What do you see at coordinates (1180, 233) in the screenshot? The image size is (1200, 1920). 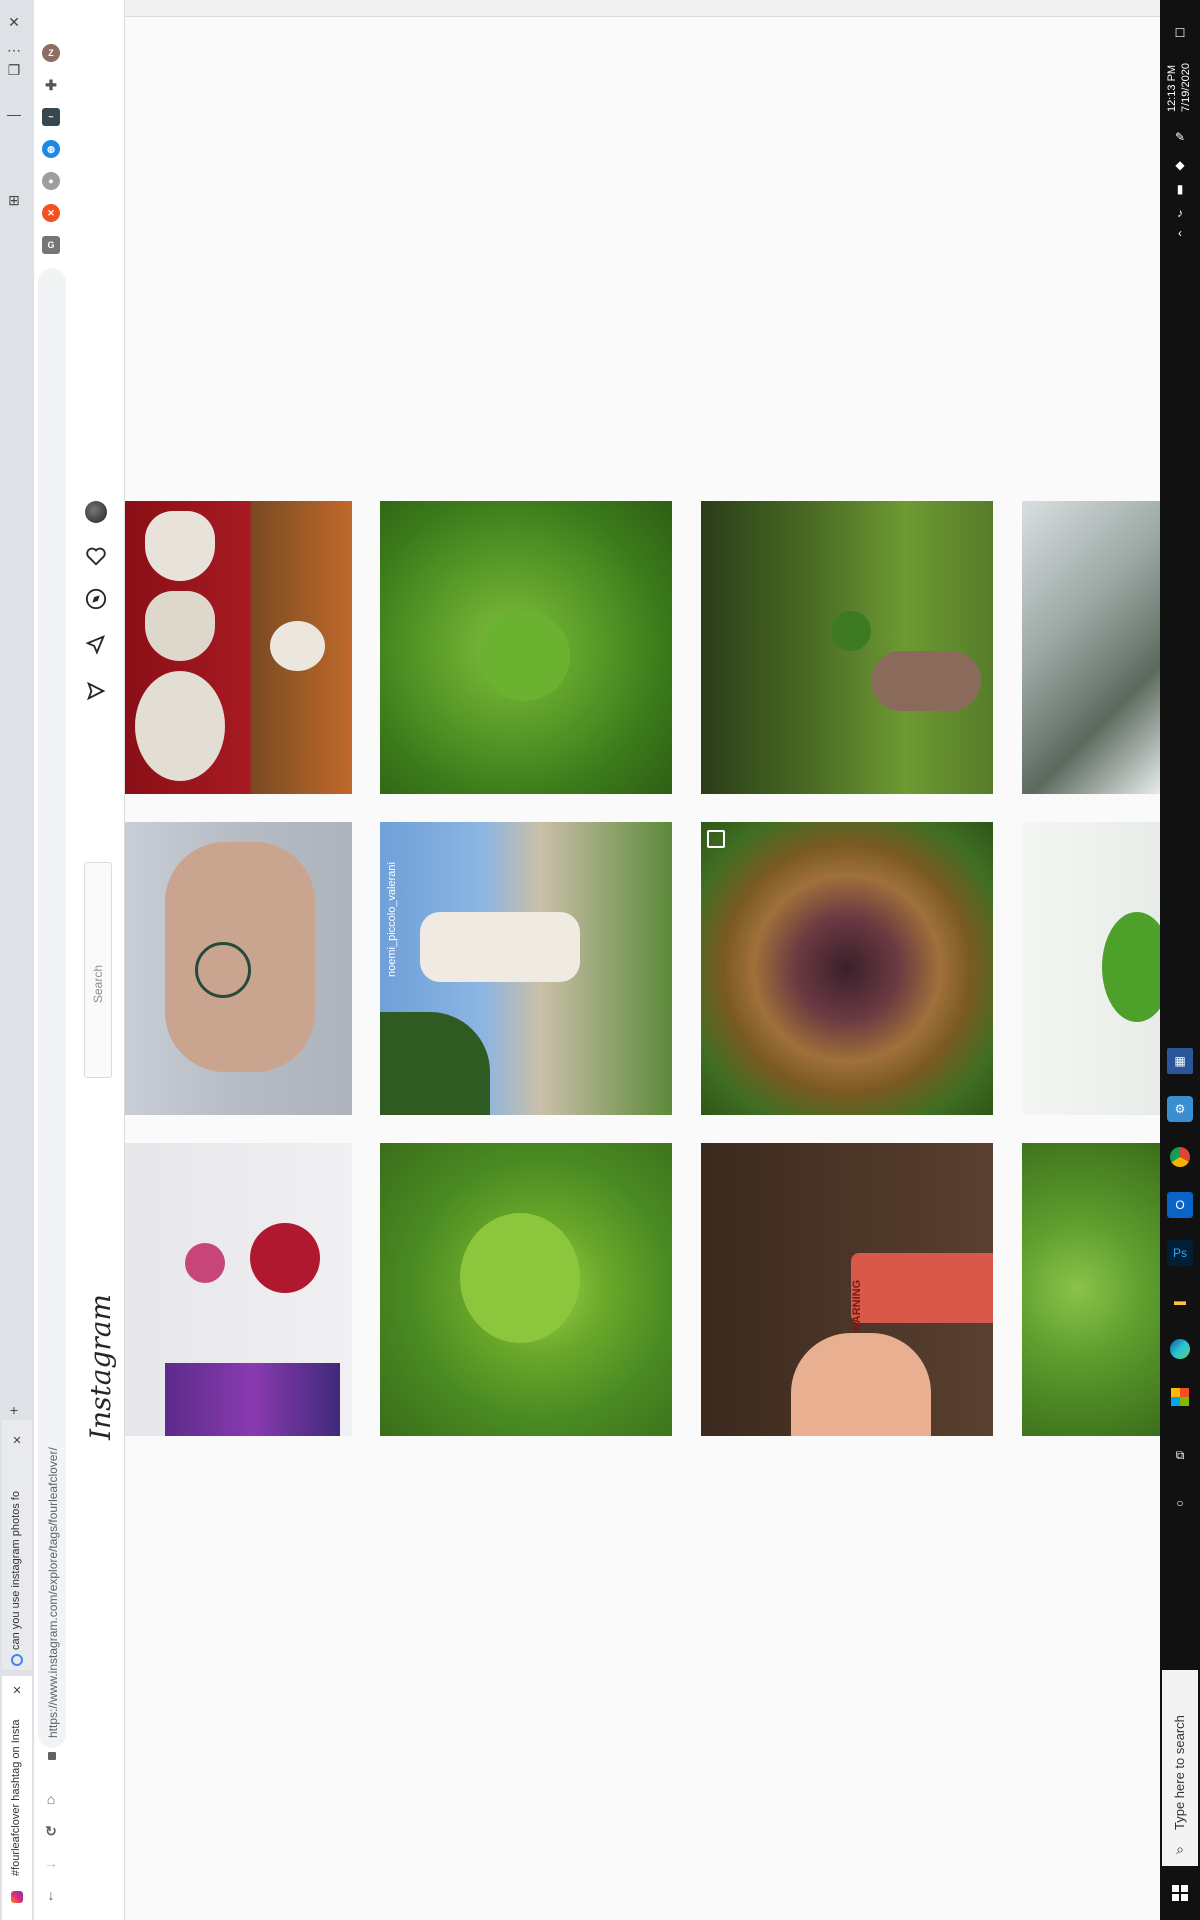 I see `show-hidden-icons-icon: ‹` at bounding box center [1180, 233].